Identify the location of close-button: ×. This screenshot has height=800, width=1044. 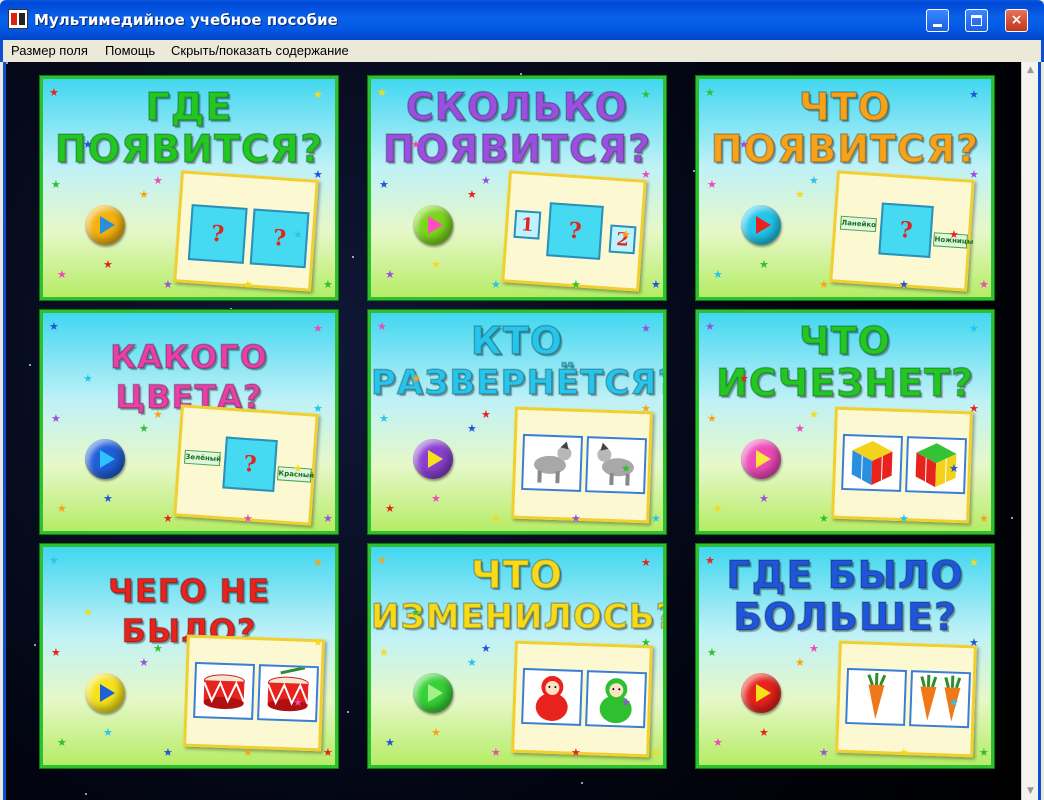
(1016, 20).